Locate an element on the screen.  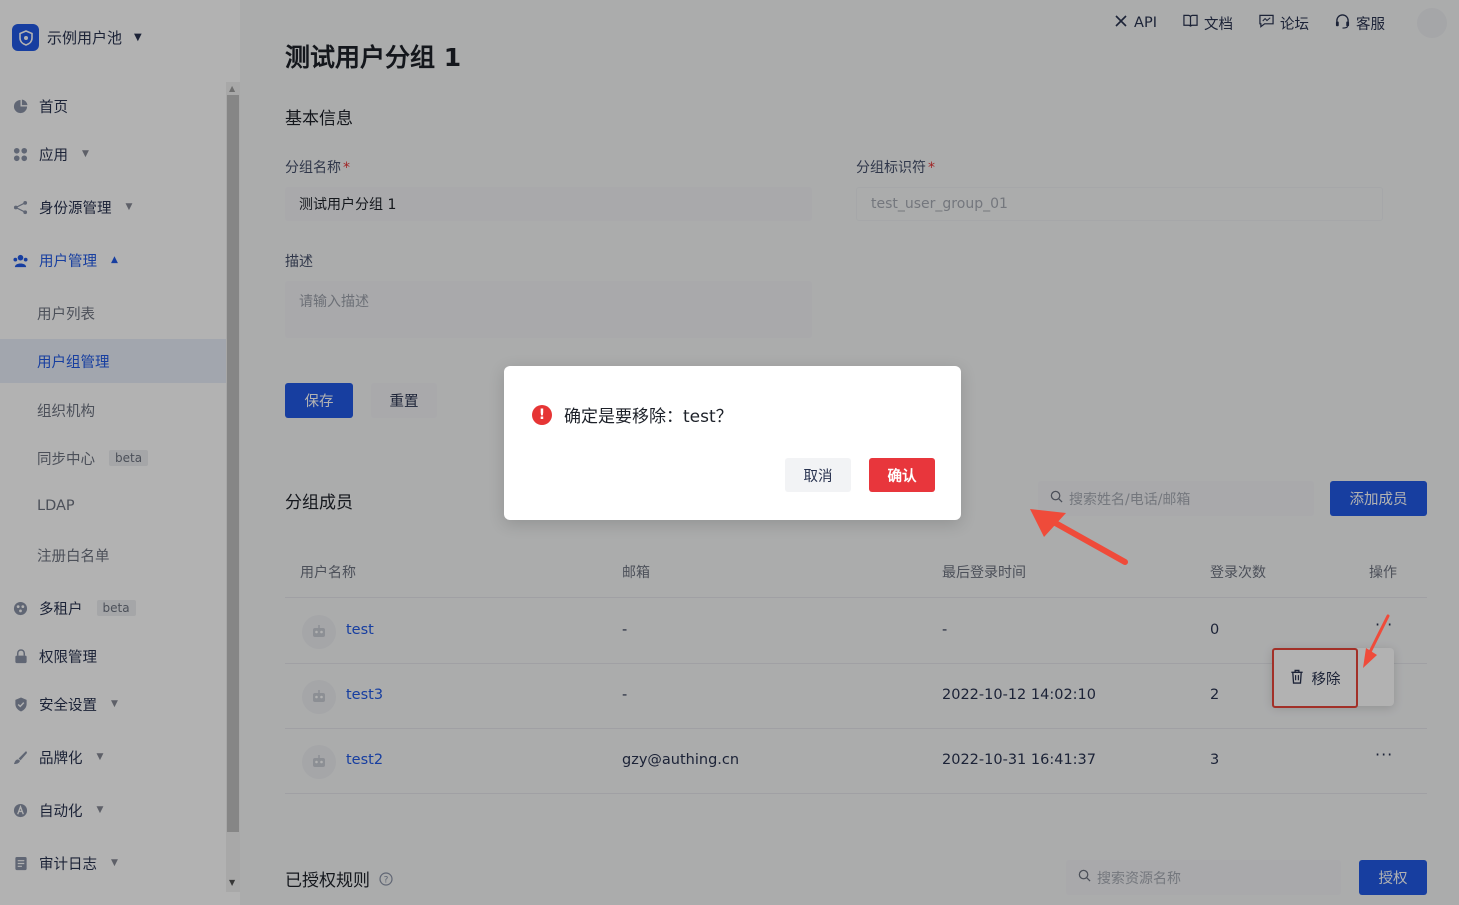
confirm-dialog: ! 确定是要移除：test？ 取消 确认 is located at coordinates (732, 443).